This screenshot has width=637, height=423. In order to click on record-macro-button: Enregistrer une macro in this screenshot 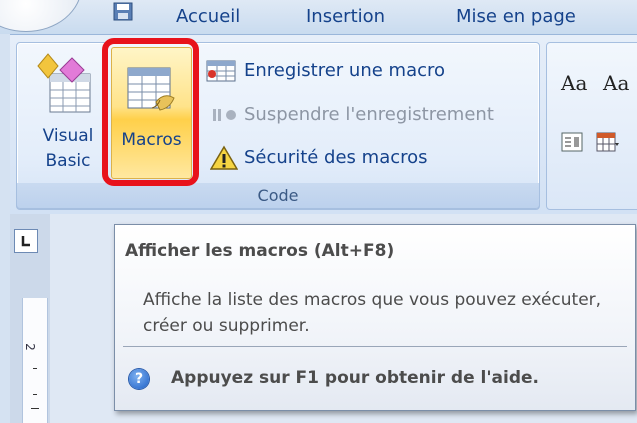, I will do `click(351, 71)`.